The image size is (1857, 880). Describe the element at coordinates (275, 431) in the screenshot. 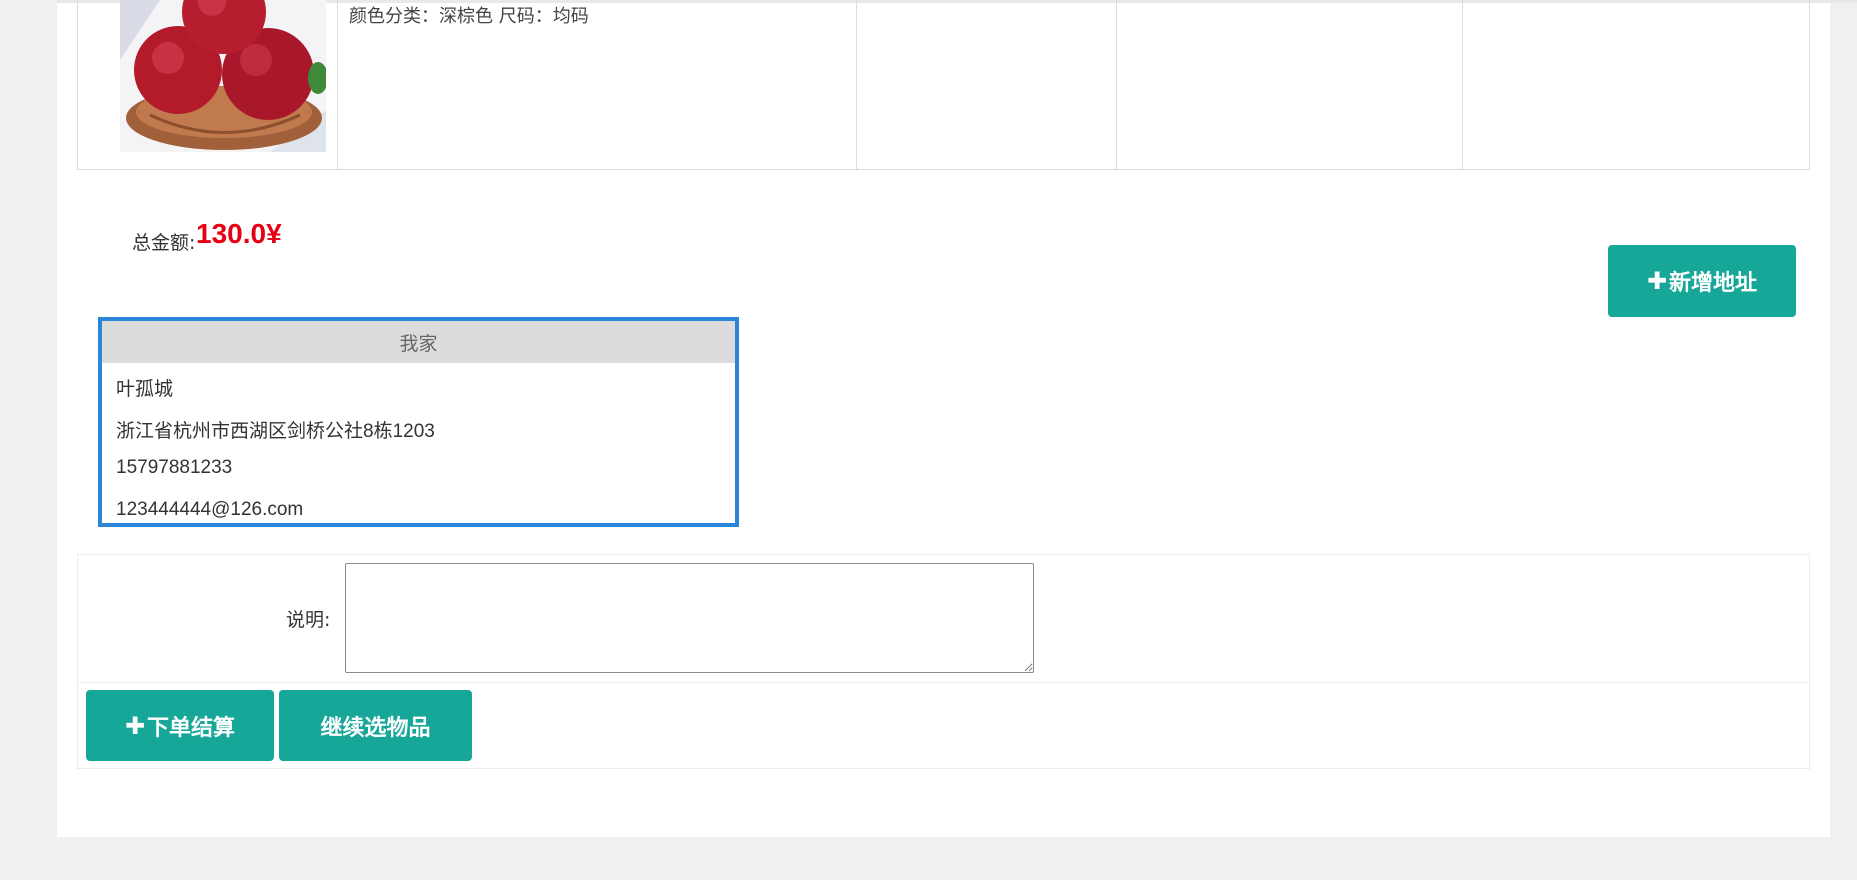

I see `address-detail: 浙江省杭州市西湖区剑桥公社8栋1203` at that location.